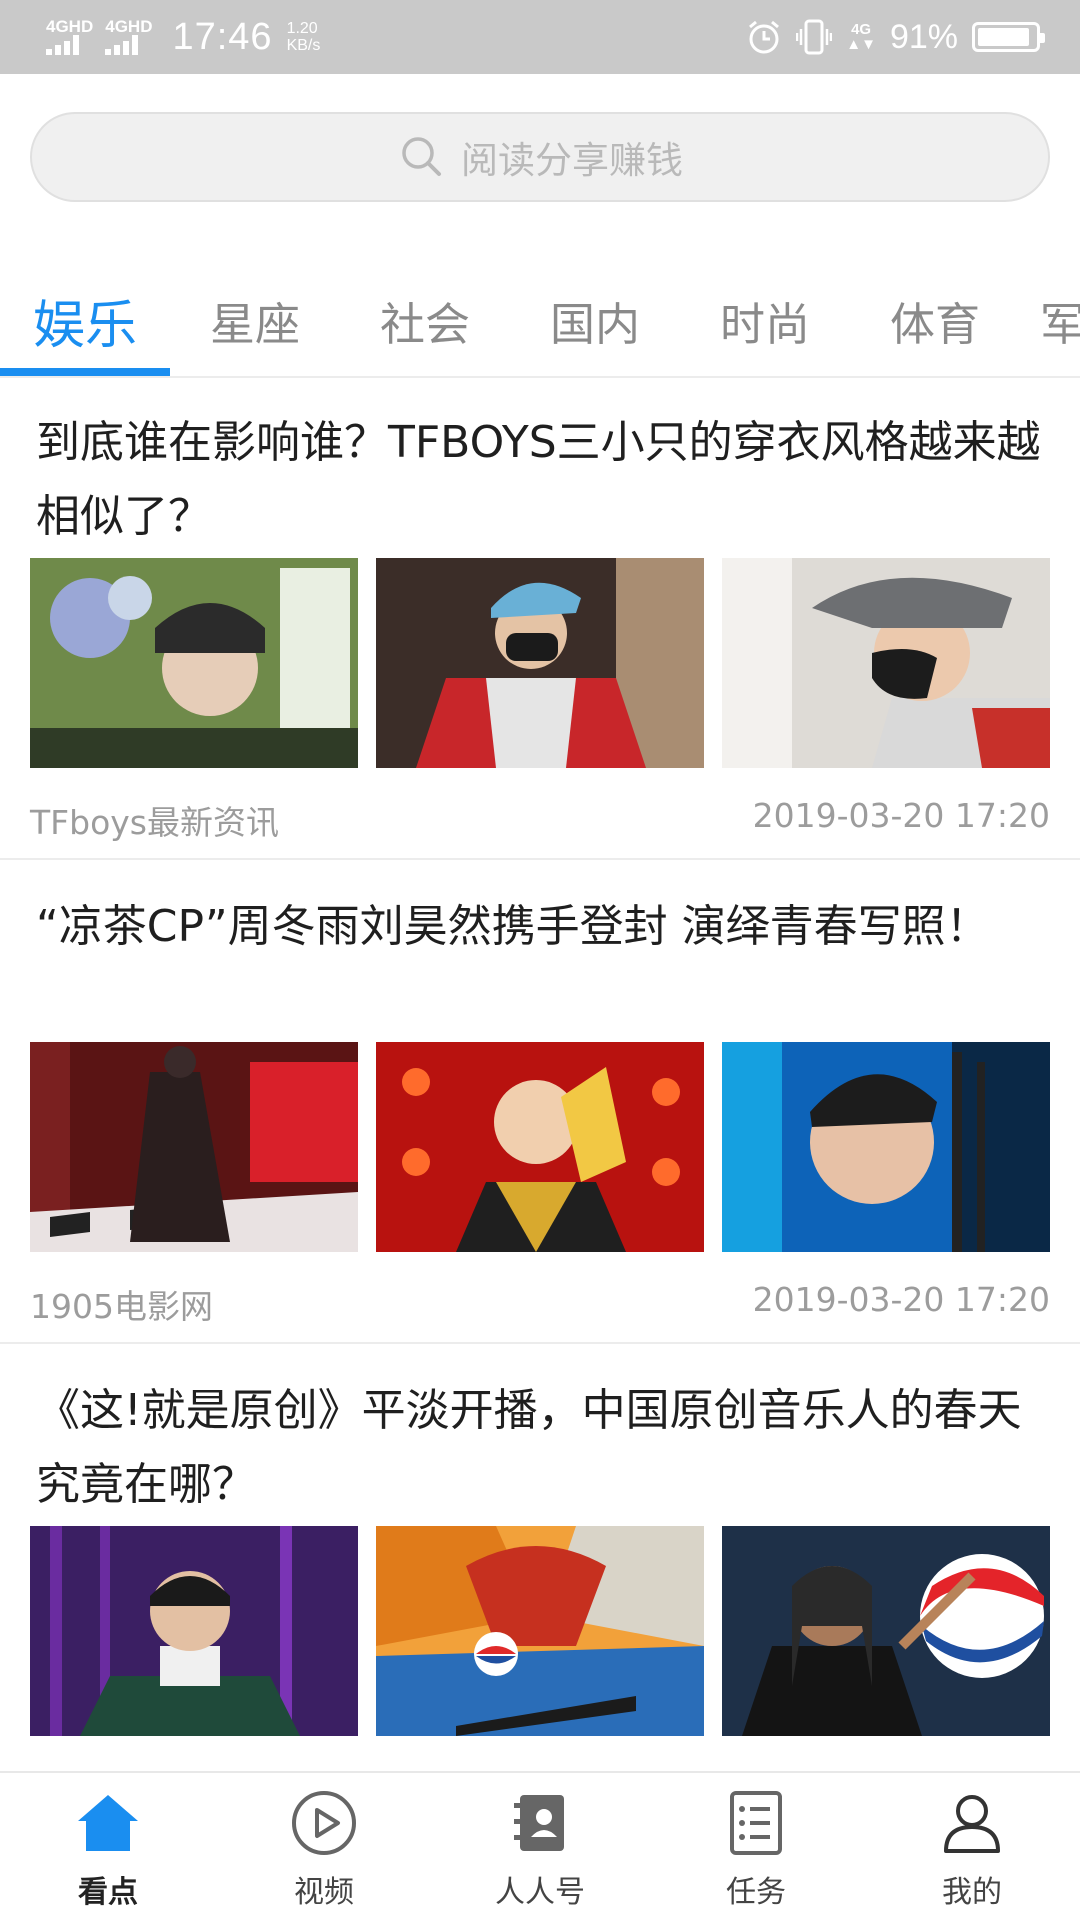  What do you see at coordinates (539, 1823) in the screenshot?
I see `contacts-book-icon` at bounding box center [539, 1823].